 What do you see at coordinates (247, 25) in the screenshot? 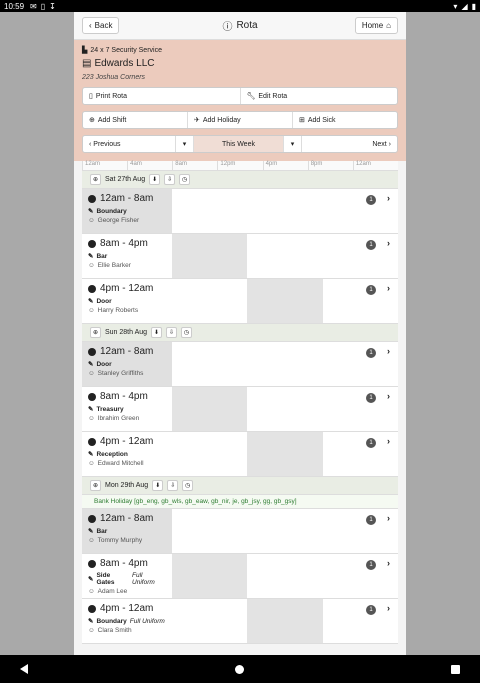
I see `page-title-text: Rota` at bounding box center [247, 25].